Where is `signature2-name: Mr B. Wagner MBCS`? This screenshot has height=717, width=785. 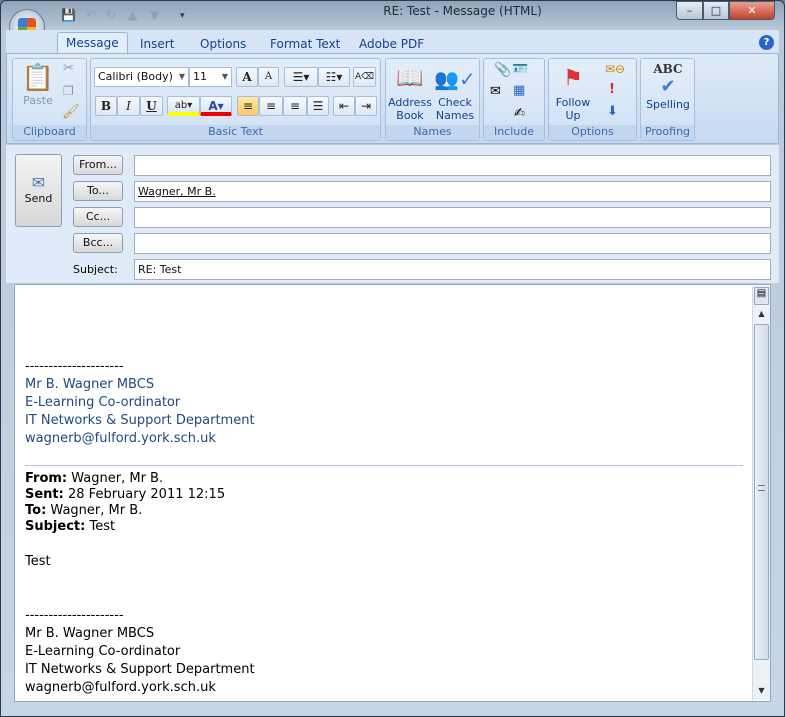
signature2-name: Mr B. Wagner MBCS is located at coordinates (90, 633).